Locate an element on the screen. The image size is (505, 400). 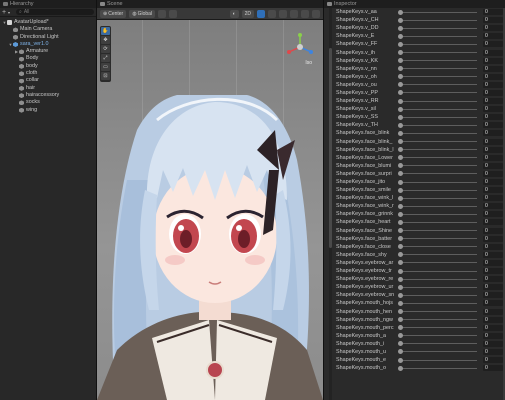
hierarchy-item: cloth is located at coordinates (48, 73).